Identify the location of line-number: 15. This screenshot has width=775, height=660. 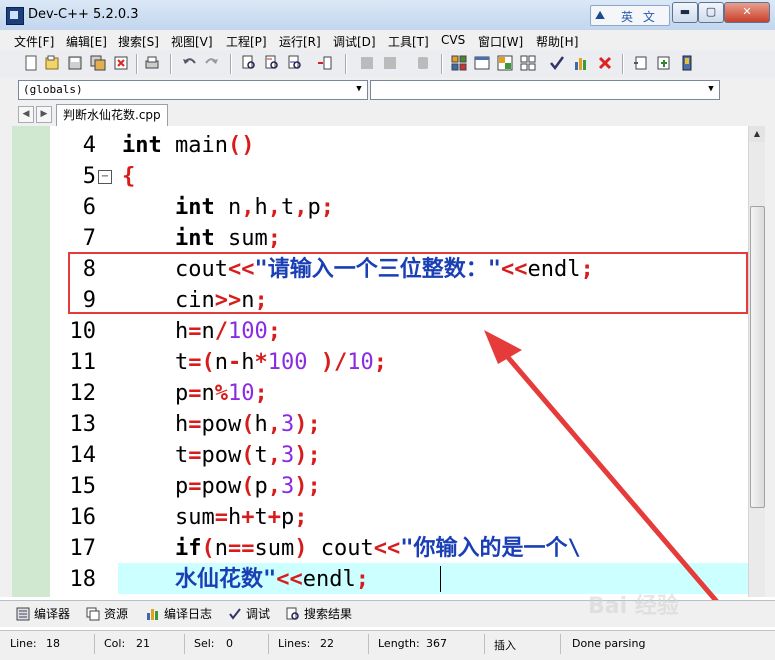
(83, 486).